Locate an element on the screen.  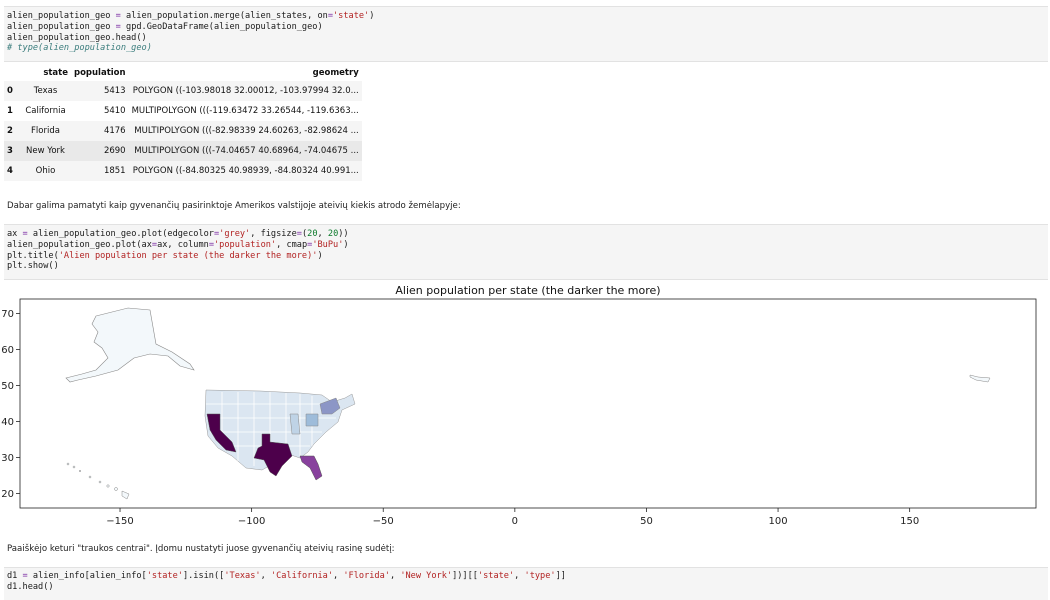
y-tick-label: 60 is located at coordinates (7, 350).